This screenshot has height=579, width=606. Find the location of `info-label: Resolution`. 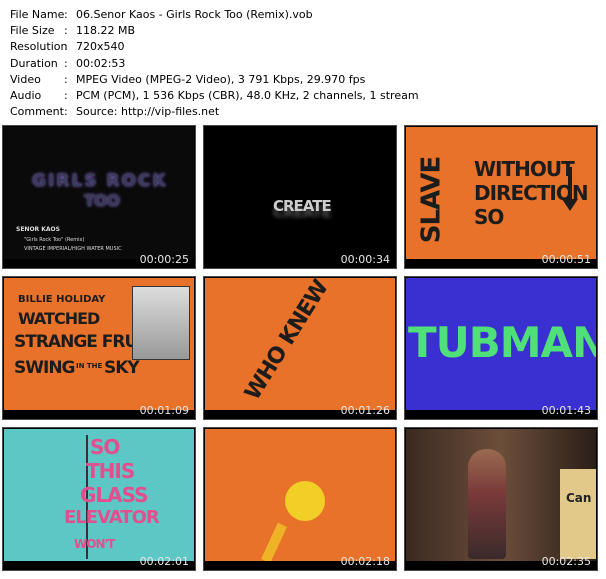

info-label: Resolution is located at coordinates (39, 47).